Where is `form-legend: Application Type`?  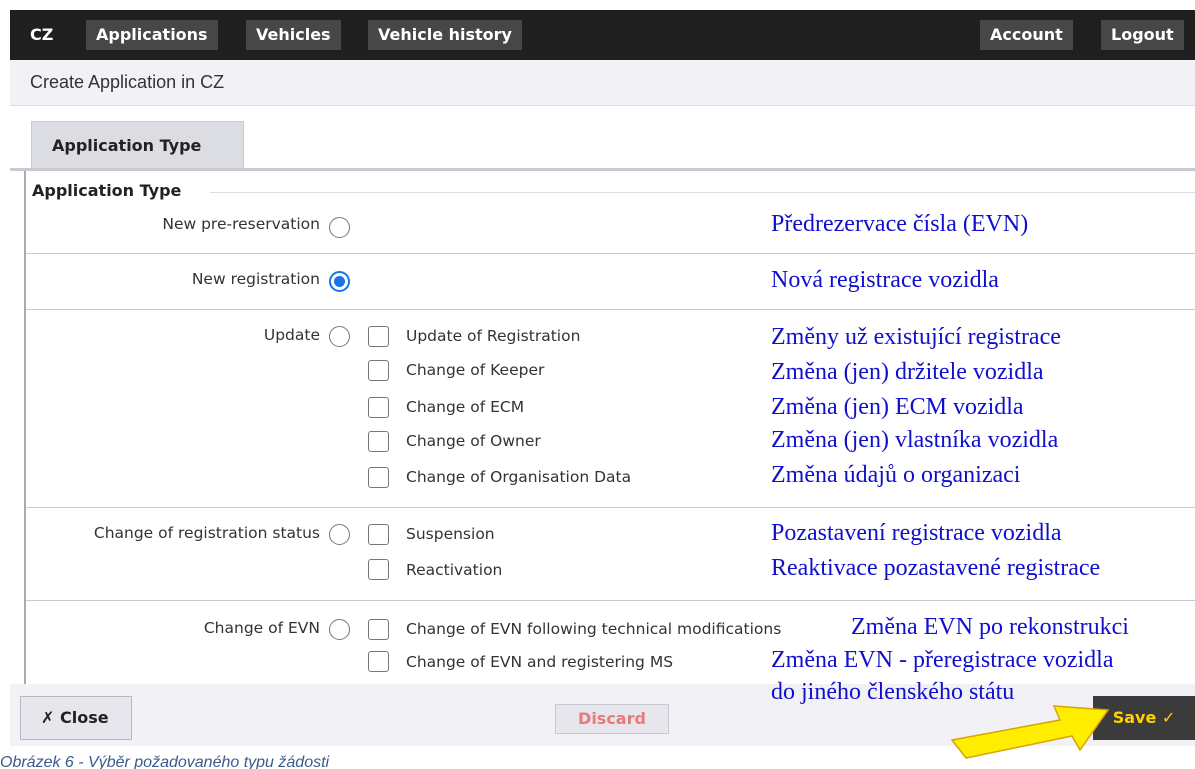 form-legend: Application Type is located at coordinates (110, 190).